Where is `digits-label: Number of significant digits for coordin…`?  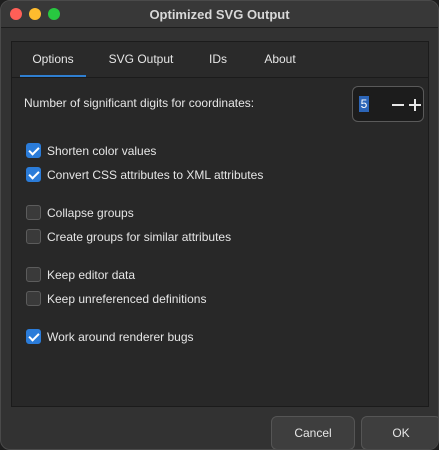
digits-label: Number of significant digits for coordin… is located at coordinates (139, 103).